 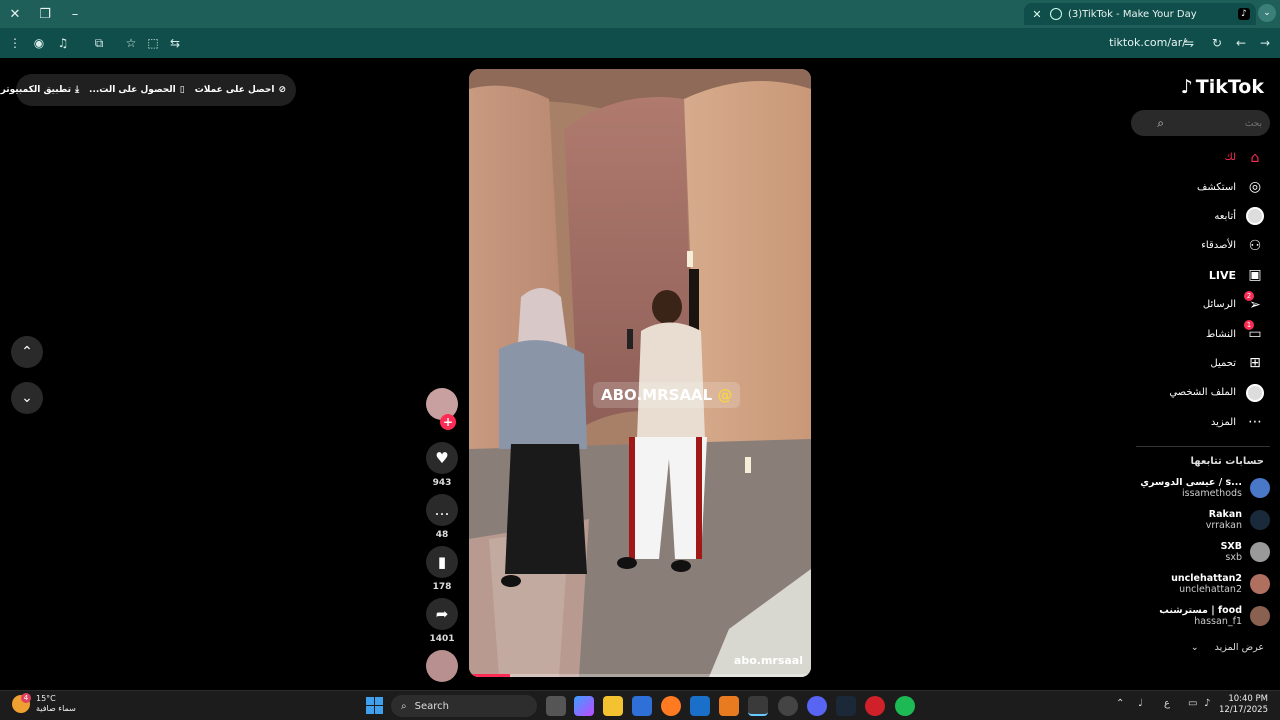 I want to click on back-icon: ←, so click(x=1241, y=43).